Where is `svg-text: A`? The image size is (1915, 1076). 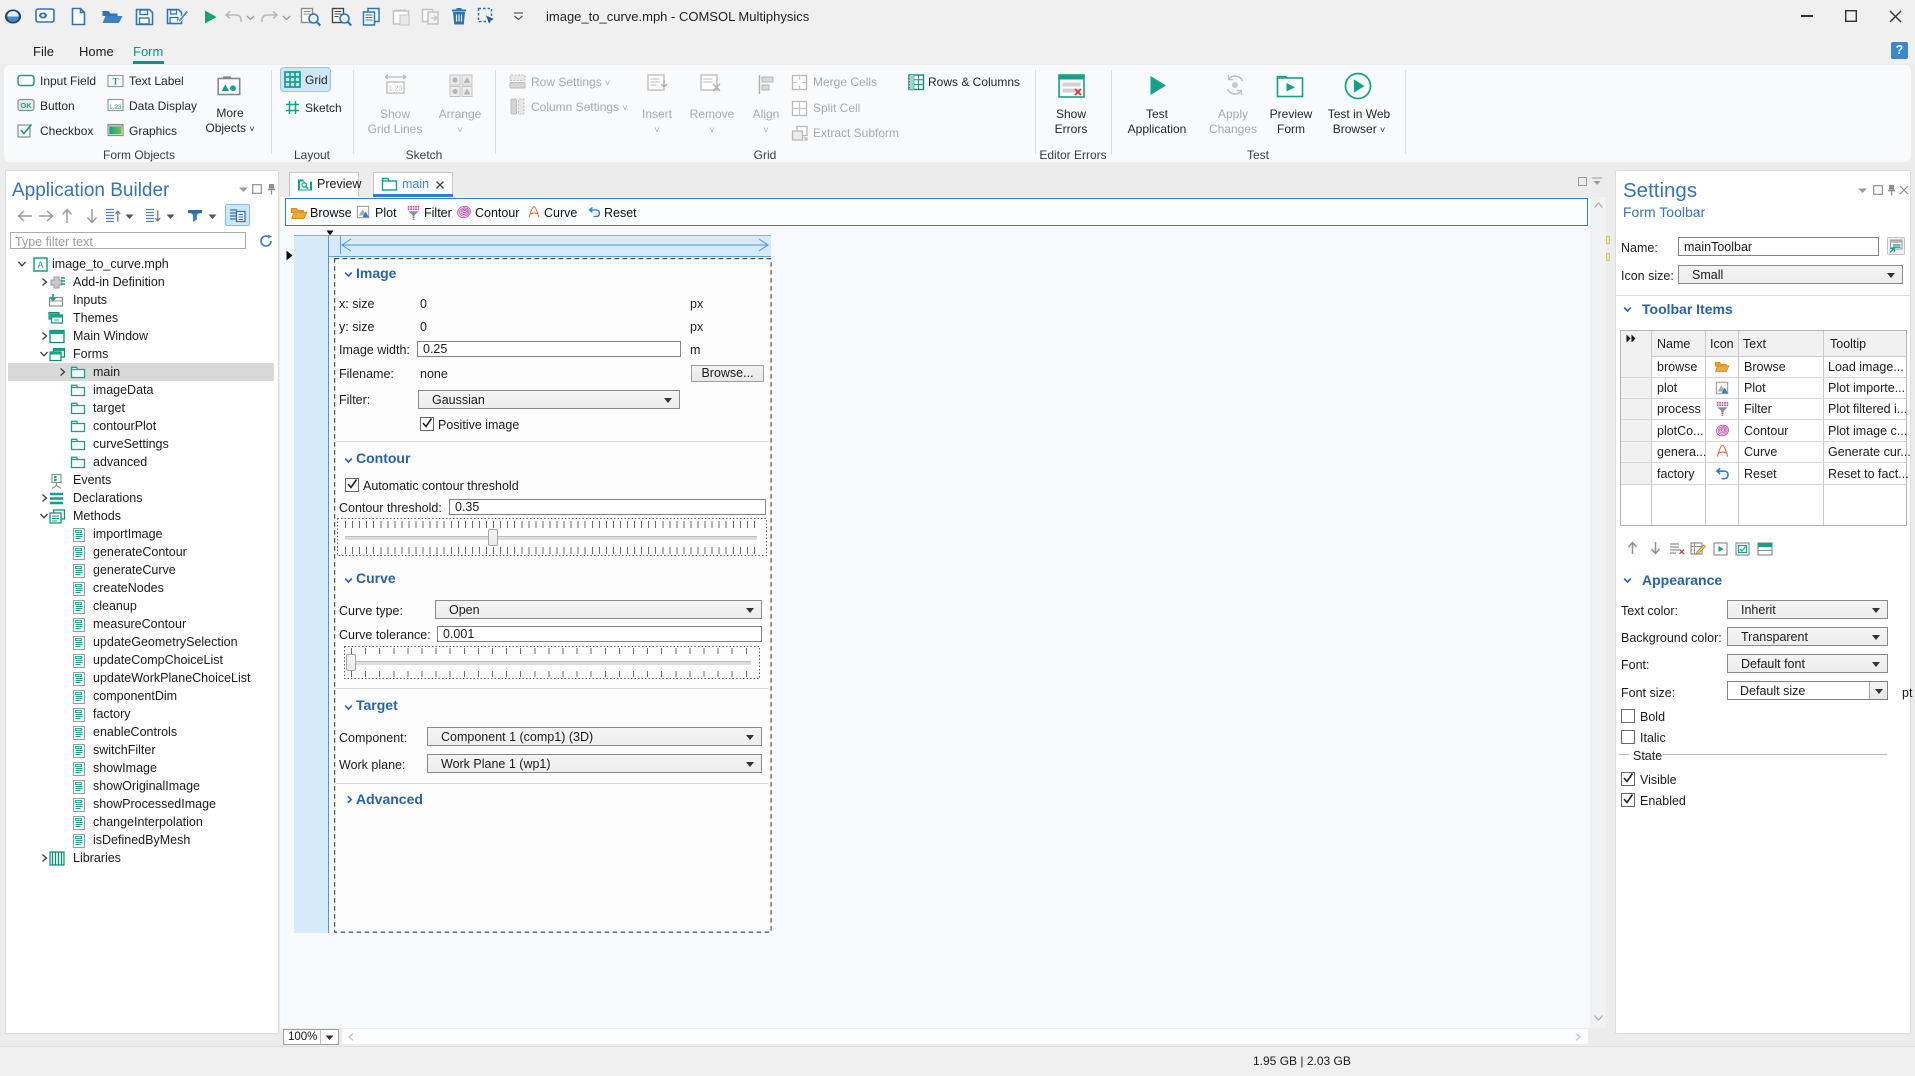 svg-text: A is located at coordinates (40, 265).